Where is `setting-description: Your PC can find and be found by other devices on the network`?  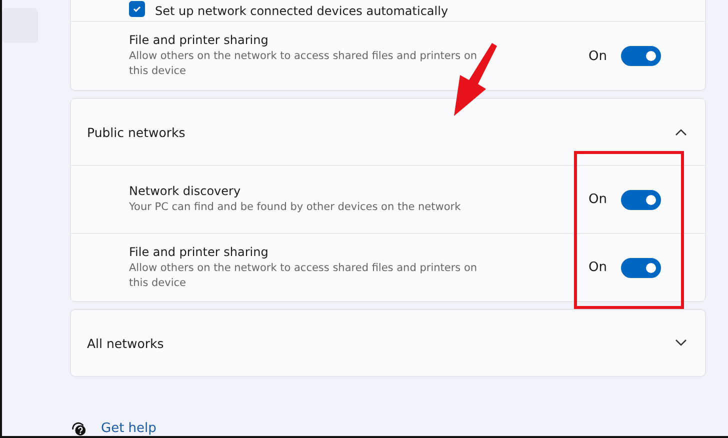 setting-description: Your PC can find and be found by other devices on the network is located at coordinates (295, 207).